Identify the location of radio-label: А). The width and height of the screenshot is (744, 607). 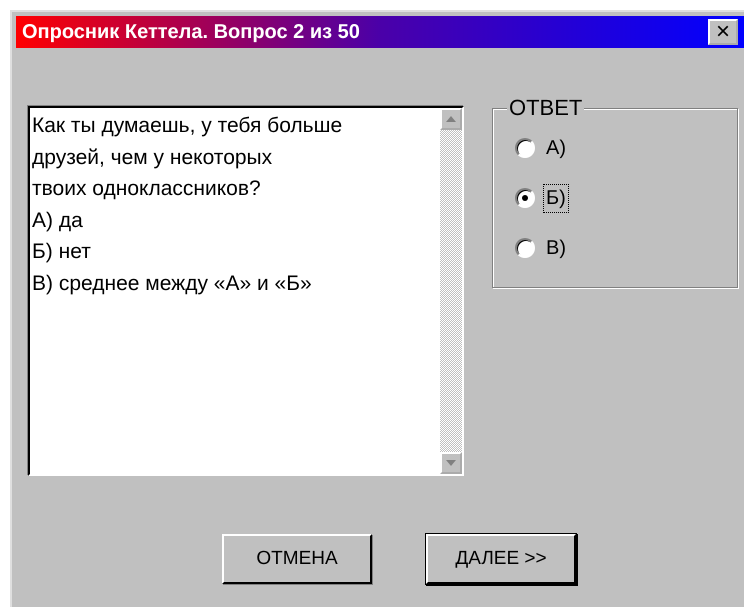
(556, 148).